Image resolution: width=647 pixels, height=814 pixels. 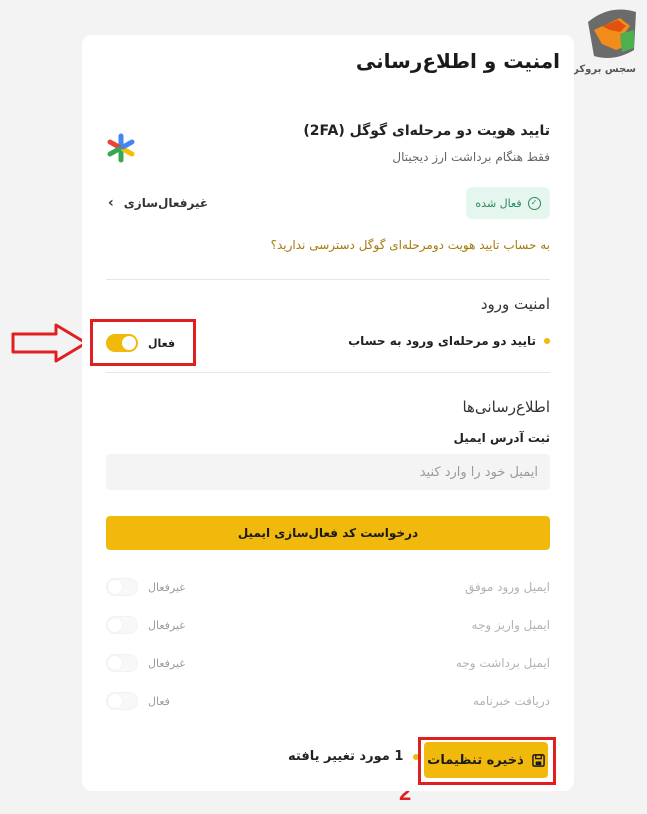 What do you see at coordinates (166, 203) in the screenshot?
I see `disable-2fa-label: غیرفعال‌سازی` at bounding box center [166, 203].